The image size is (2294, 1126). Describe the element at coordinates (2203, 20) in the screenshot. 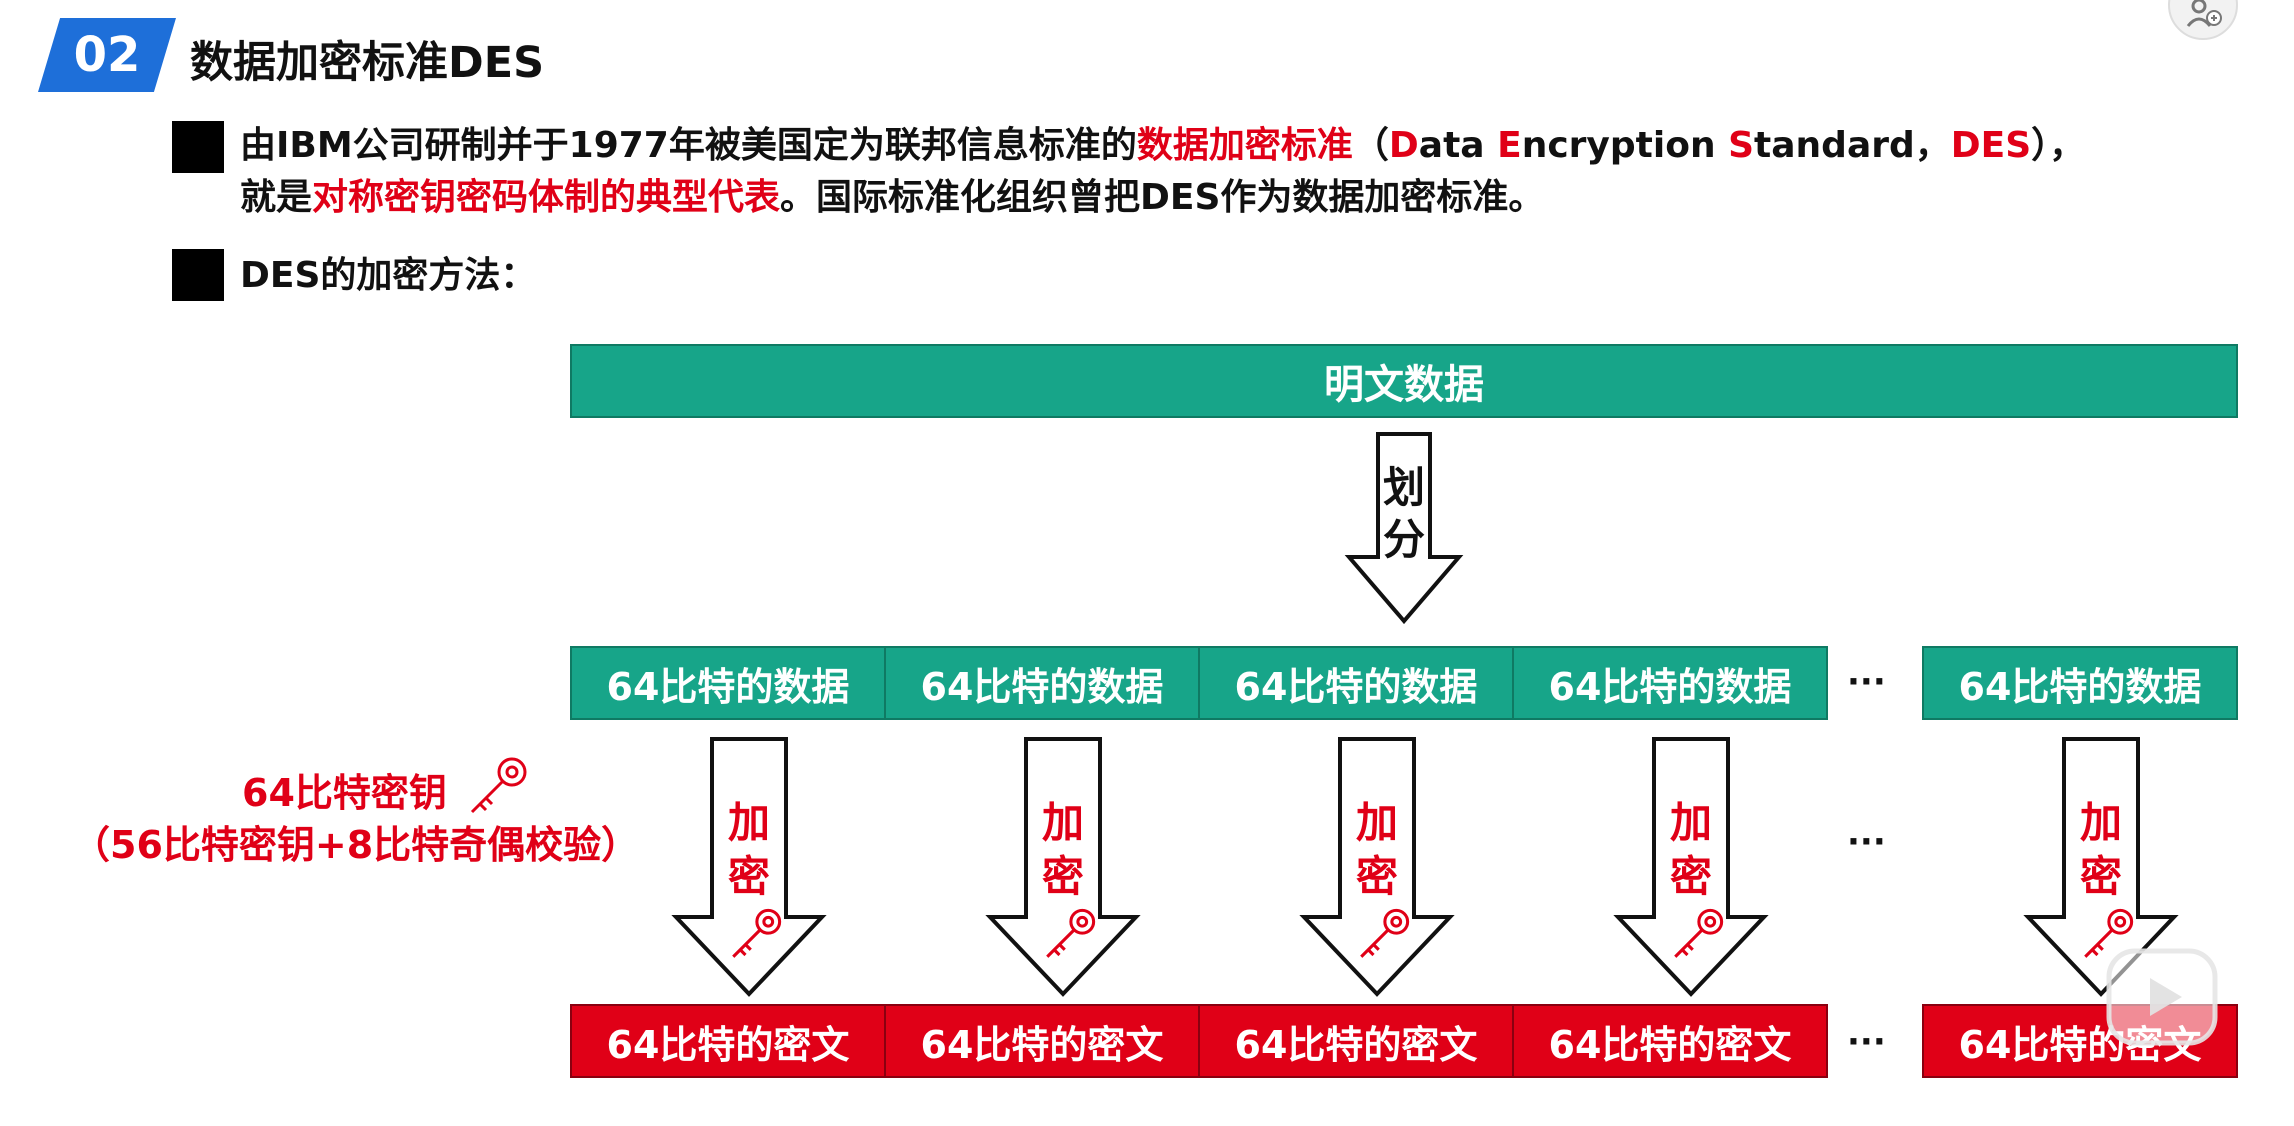

I see `user-add-icon` at that location.